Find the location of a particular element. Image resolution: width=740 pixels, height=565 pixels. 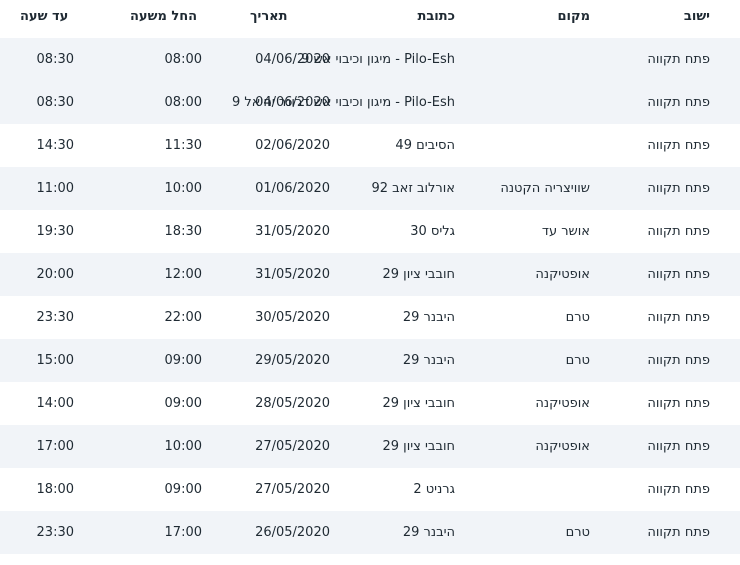

cell-date: 26/05/2020 is located at coordinates (292, 532).